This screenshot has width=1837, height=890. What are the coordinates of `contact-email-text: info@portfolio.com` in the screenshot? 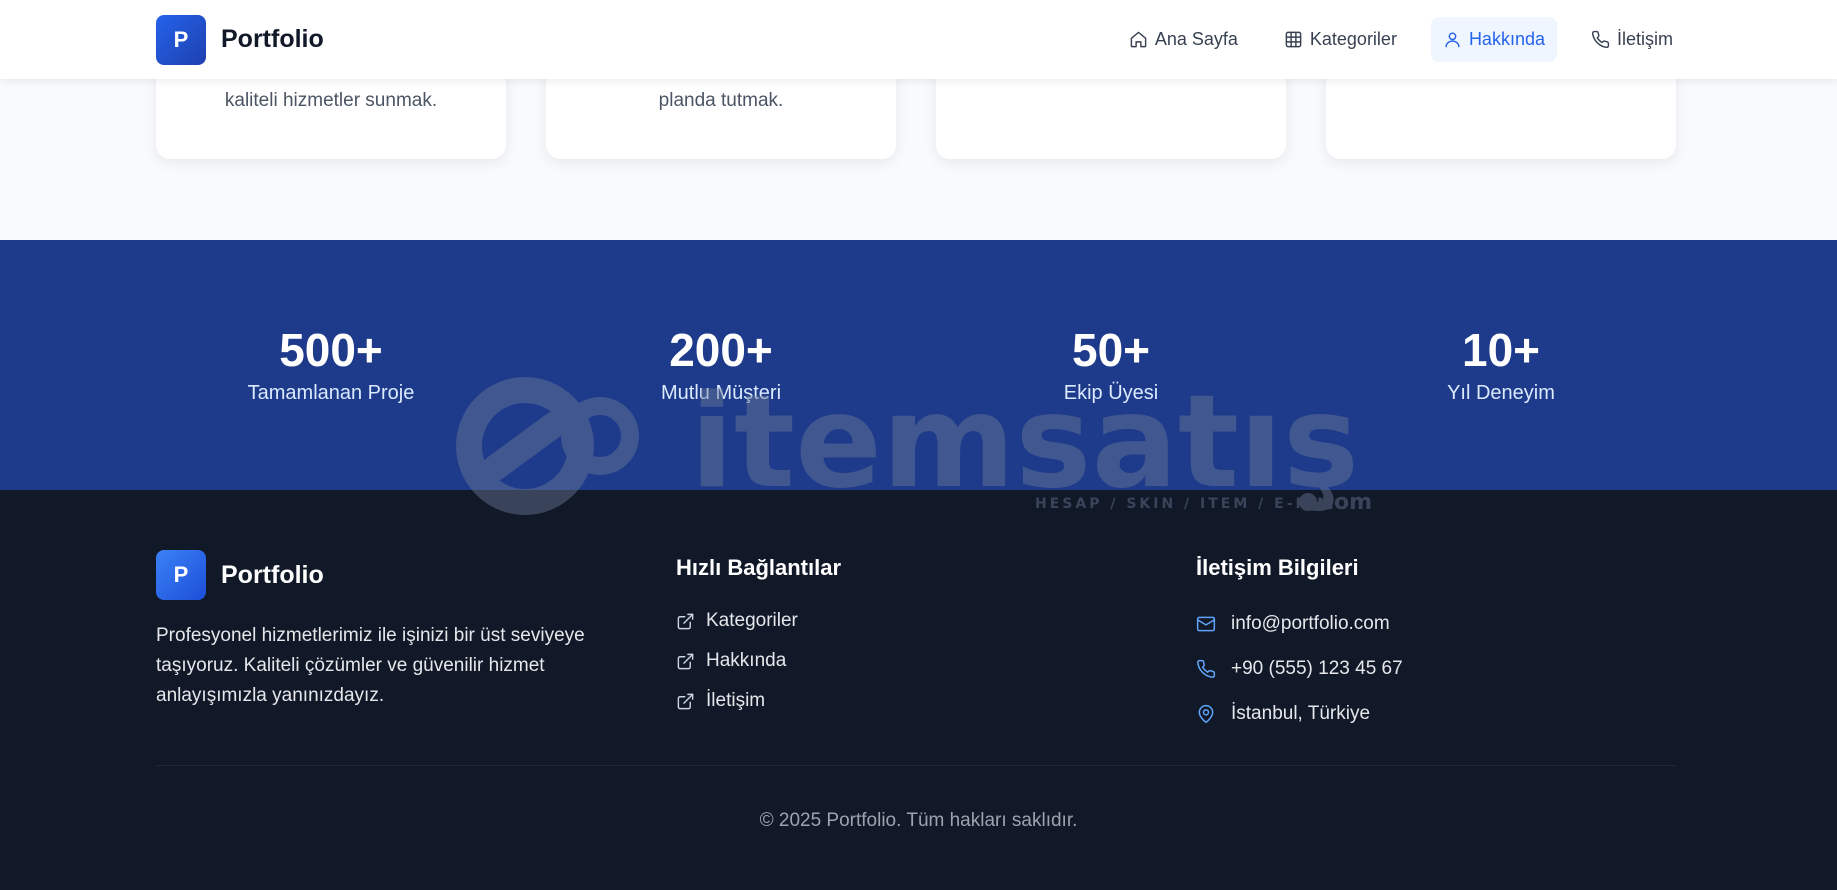 It's located at (1310, 623).